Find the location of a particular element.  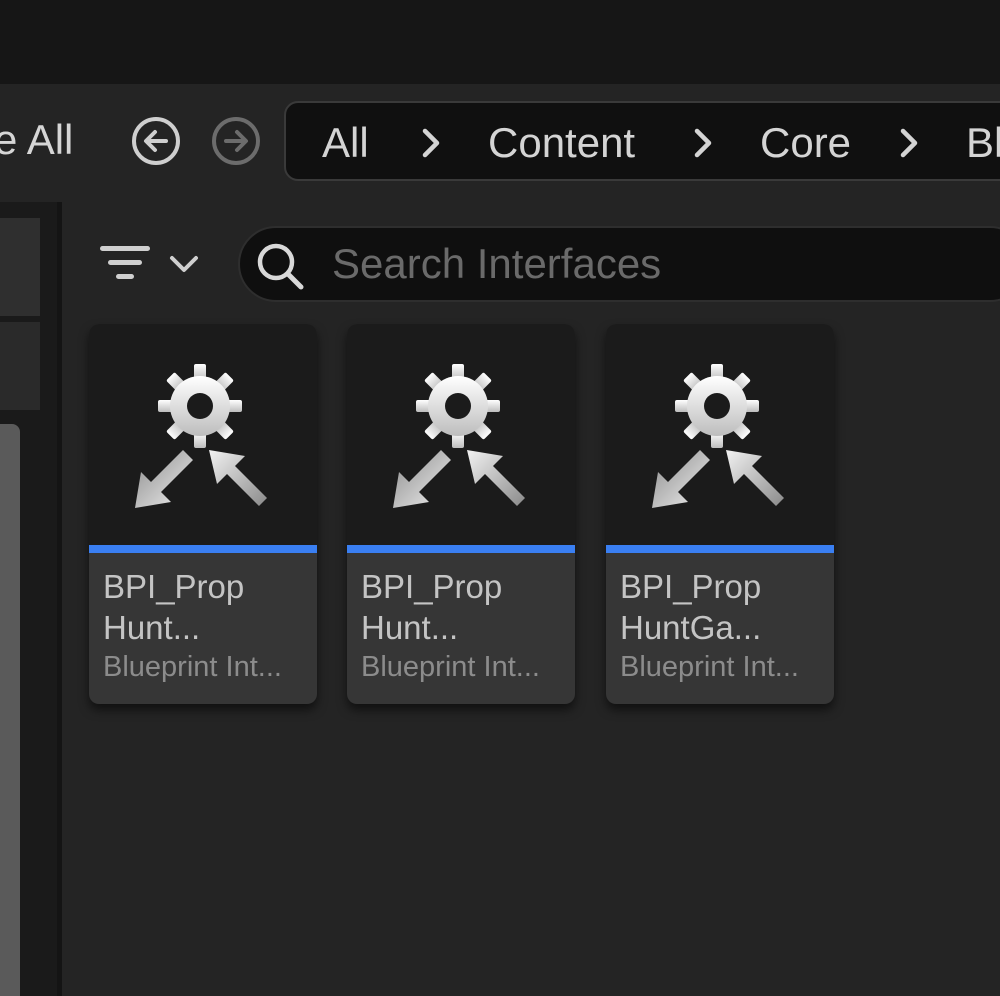

breadcrumb-item-content: Content is located at coordinates (561, 143).